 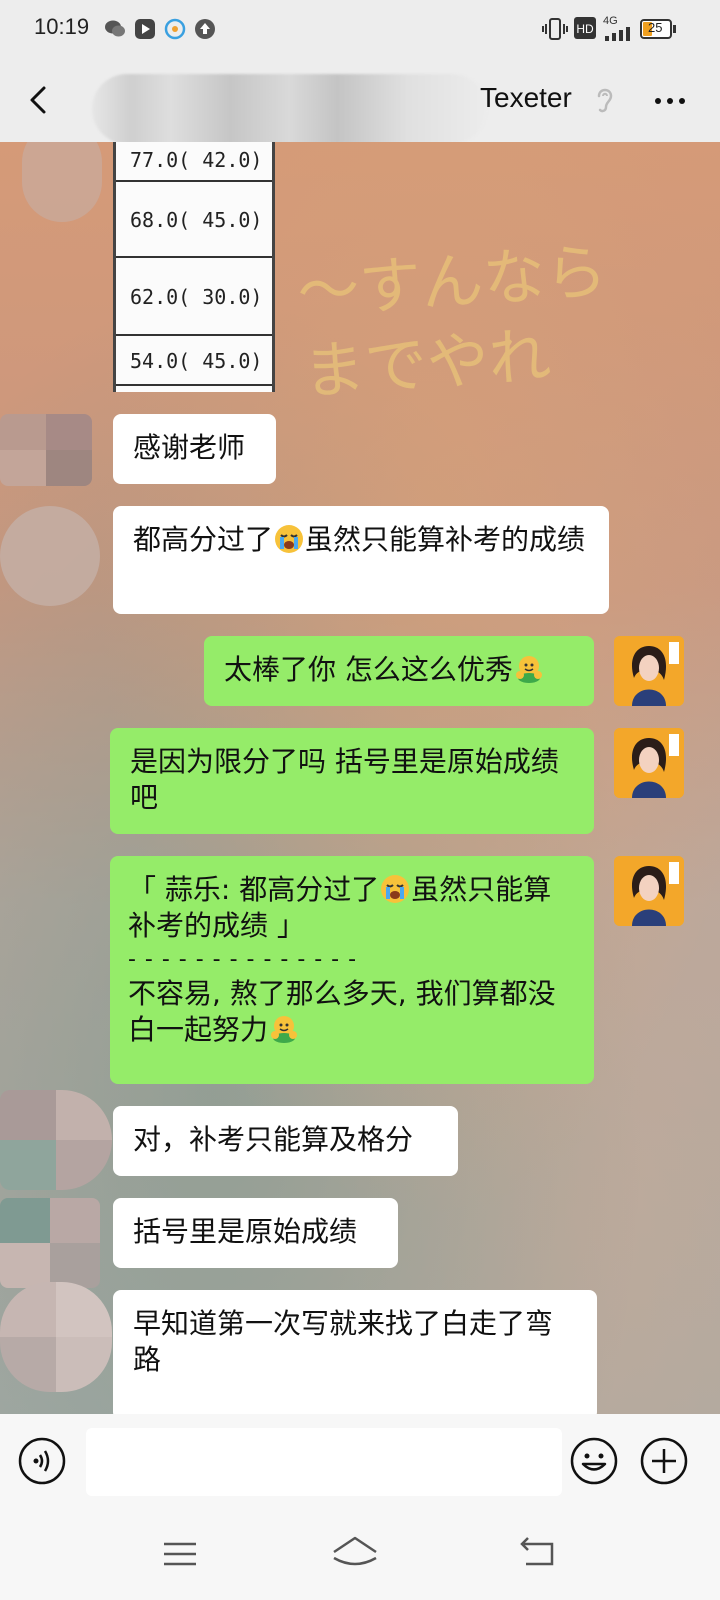 What do you see at coordinates (324, 1462) in the screenshot?
I see `message-input` at bounding box center [324, 1462].